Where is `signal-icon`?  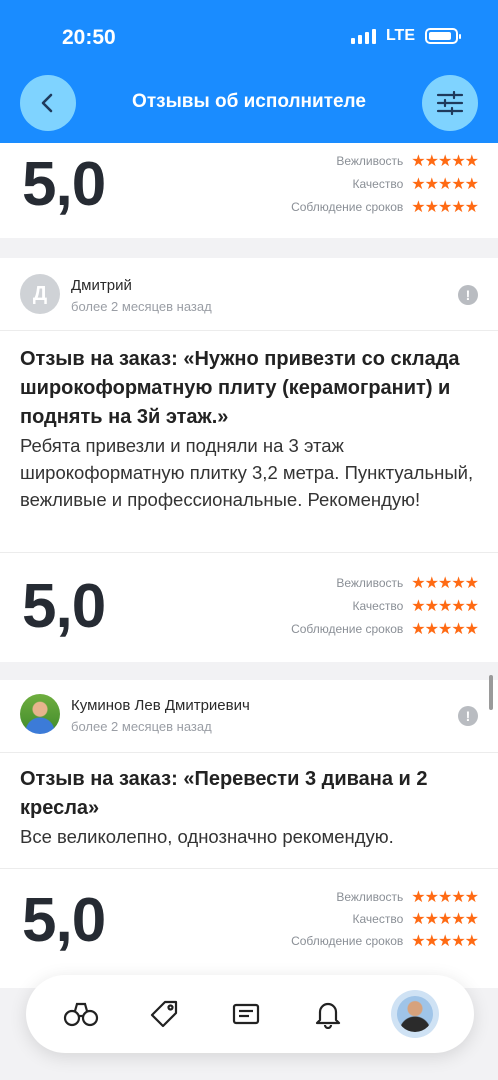 signal-icon is located at coordinates (363, 36).